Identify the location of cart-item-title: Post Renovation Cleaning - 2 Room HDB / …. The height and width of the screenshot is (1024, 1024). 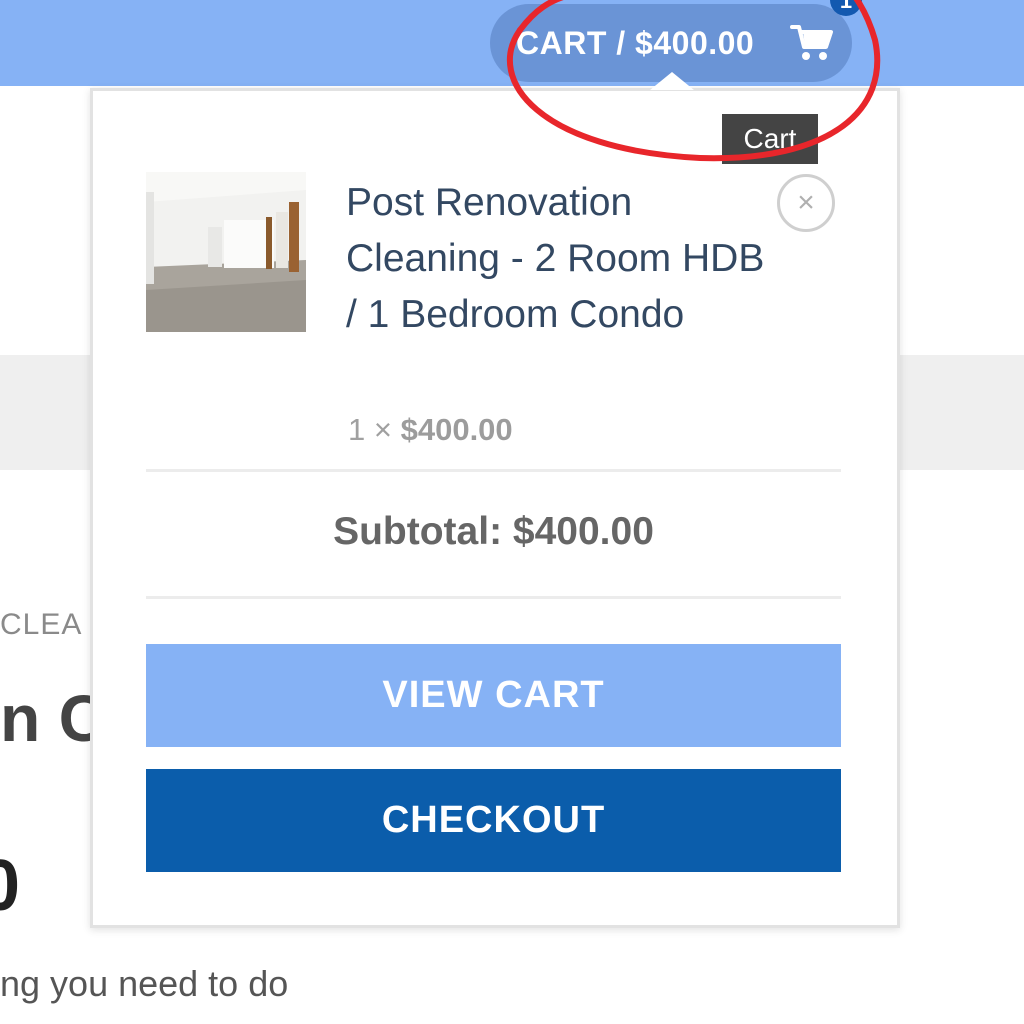
(556, 259).